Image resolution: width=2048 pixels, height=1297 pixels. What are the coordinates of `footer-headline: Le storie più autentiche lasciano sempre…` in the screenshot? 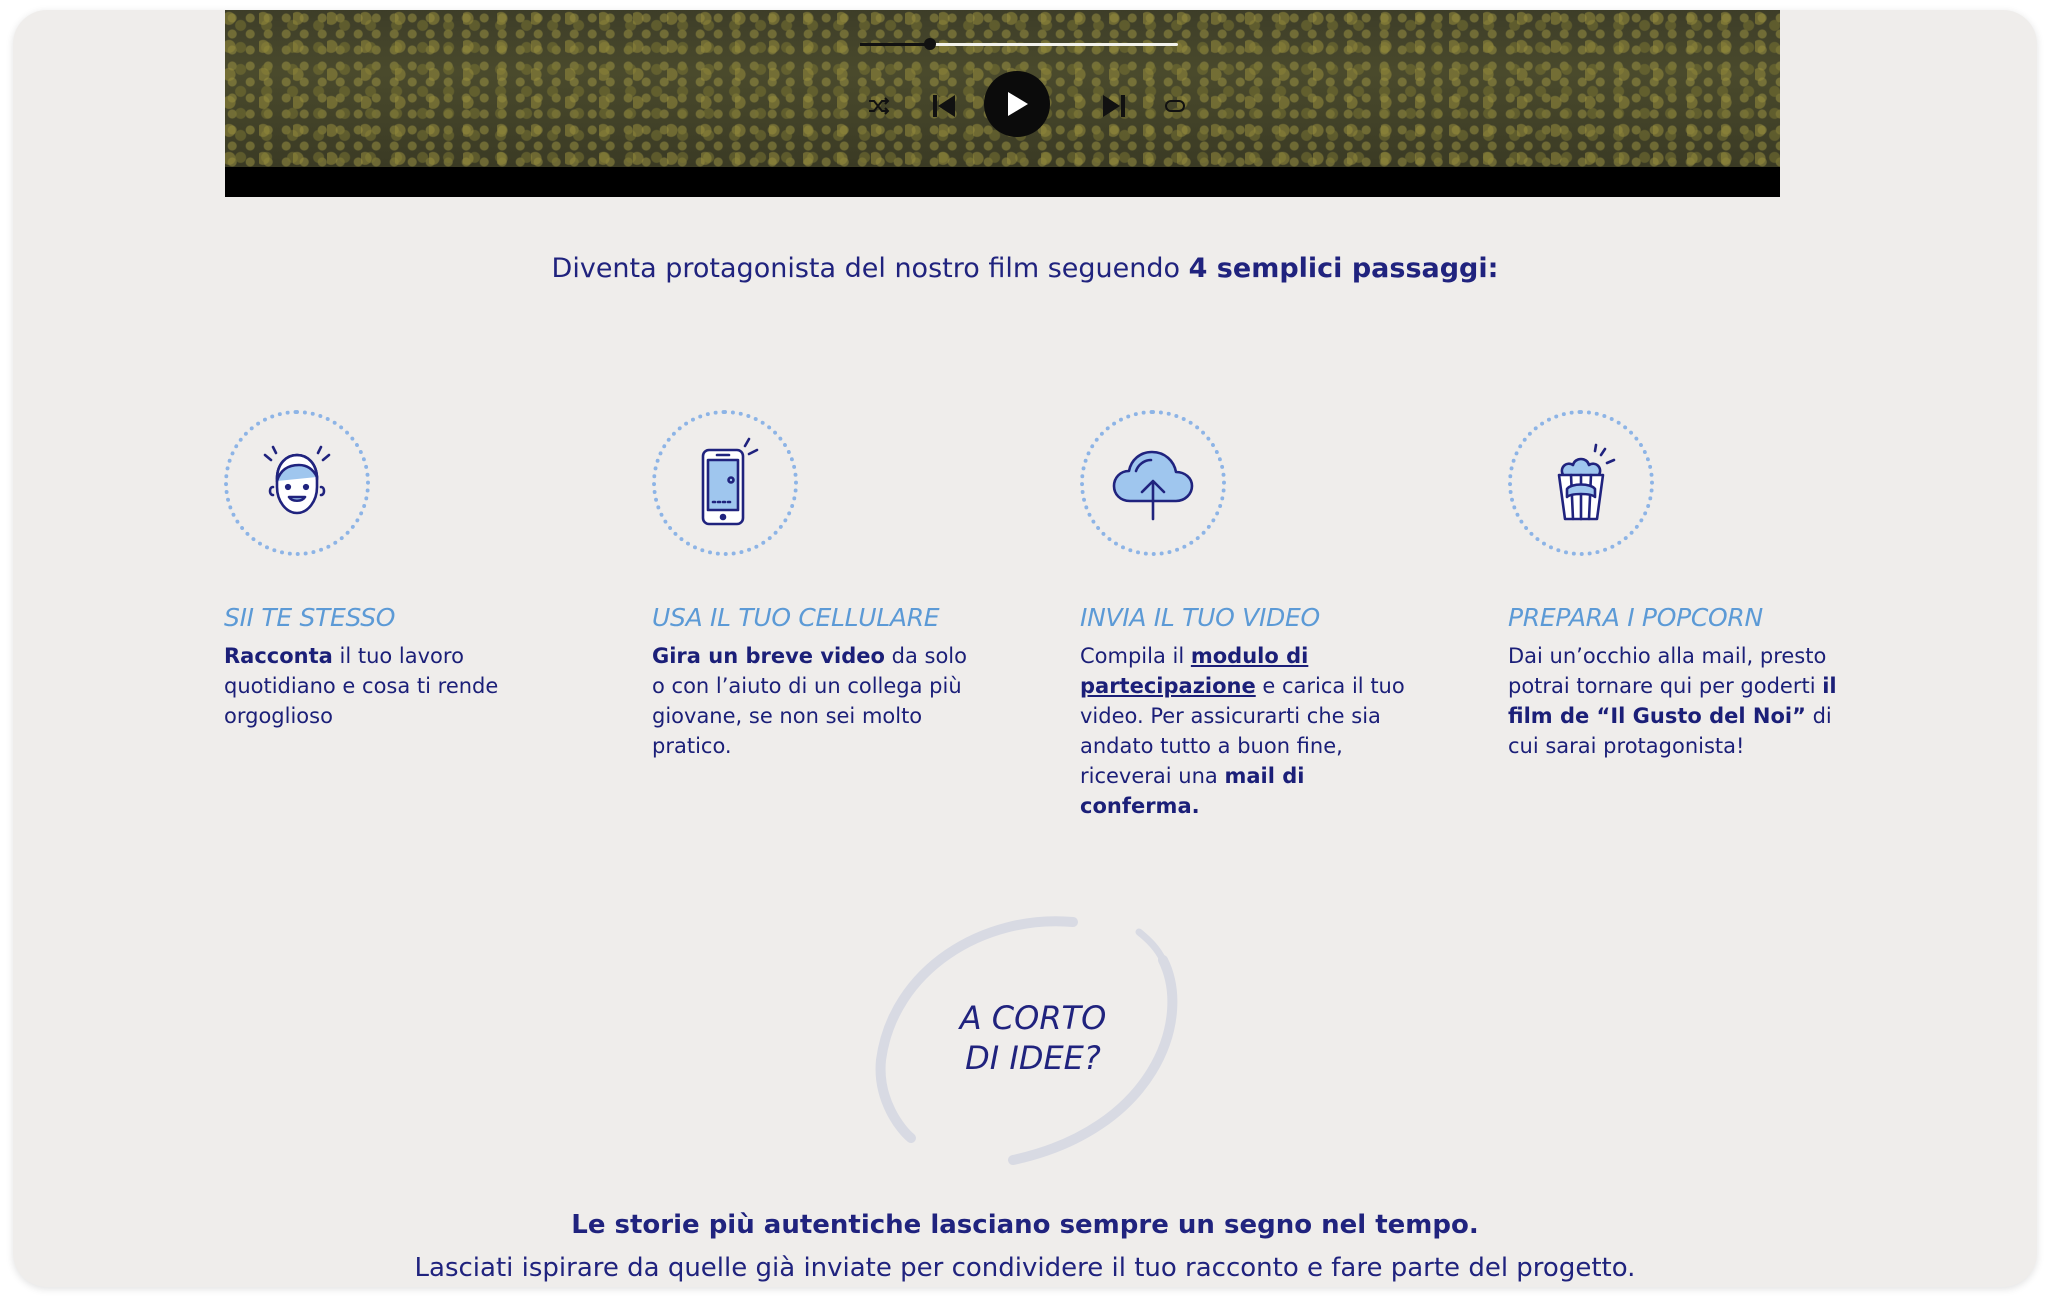 It's located at (1025, 1225).